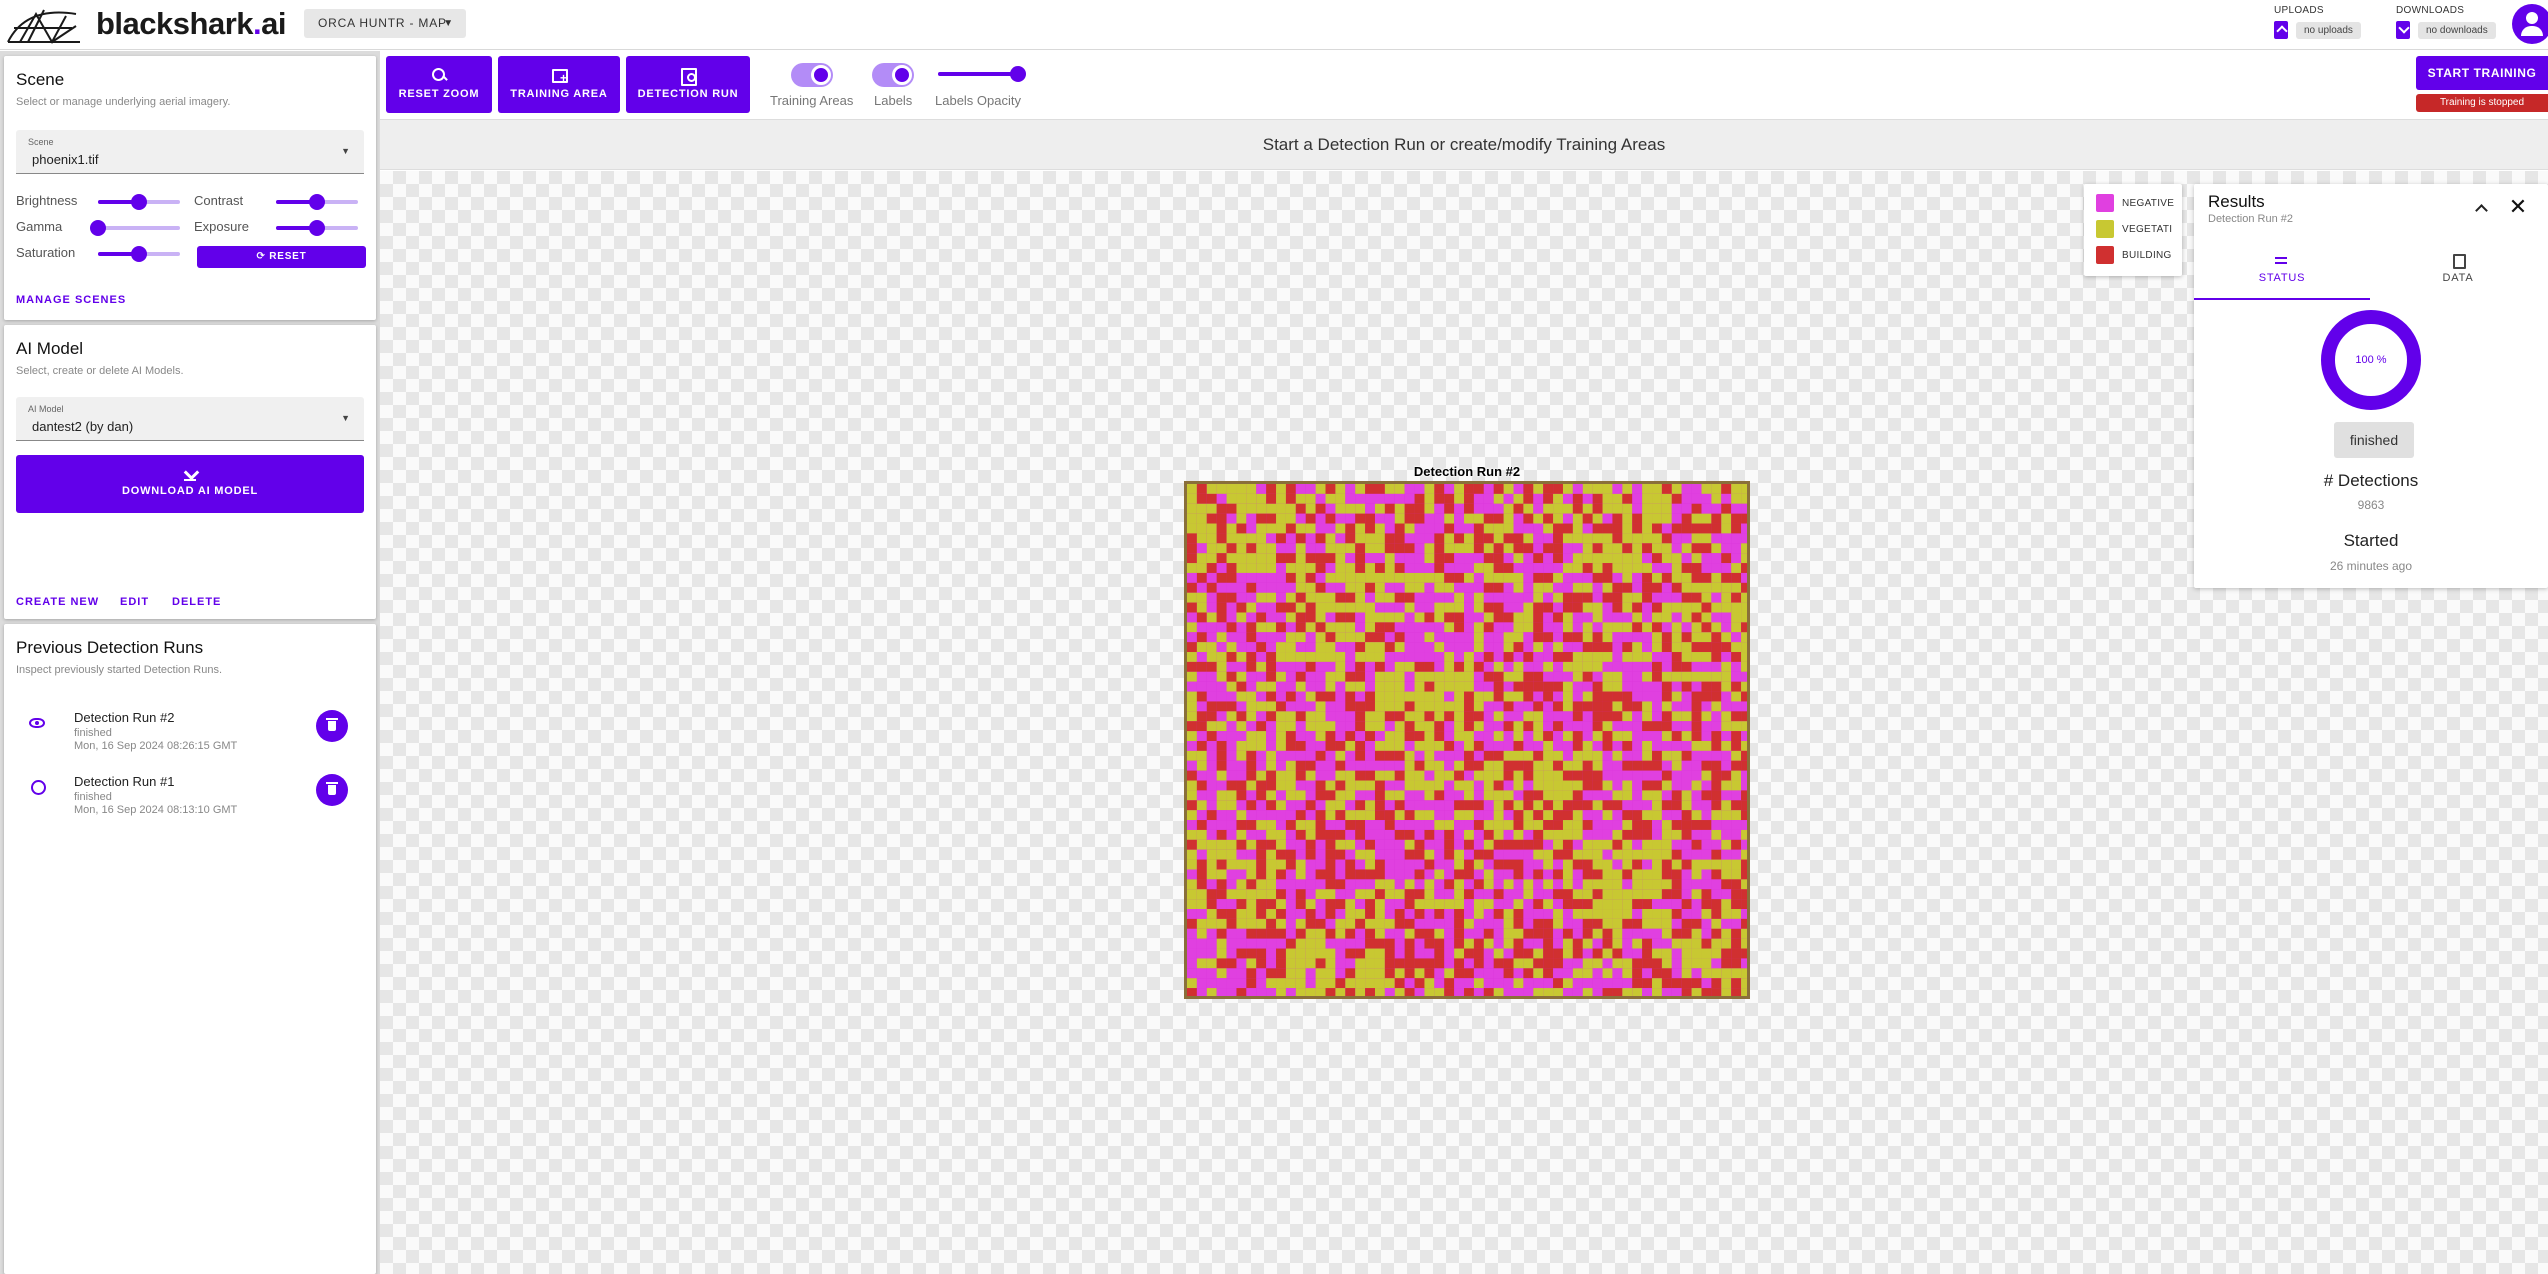  What do you see at coordinates (219, 200) in the screenshot?
I see `contrast-label: Contrast` at bounding box center [219, 200].